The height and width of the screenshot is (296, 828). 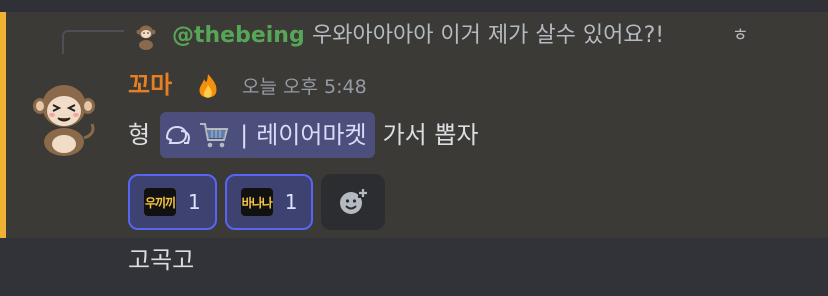 What do you see at coordinates (214, 135) in the screenshot?
I see `shopping-cart-icon` at bounding box center [214, 135].